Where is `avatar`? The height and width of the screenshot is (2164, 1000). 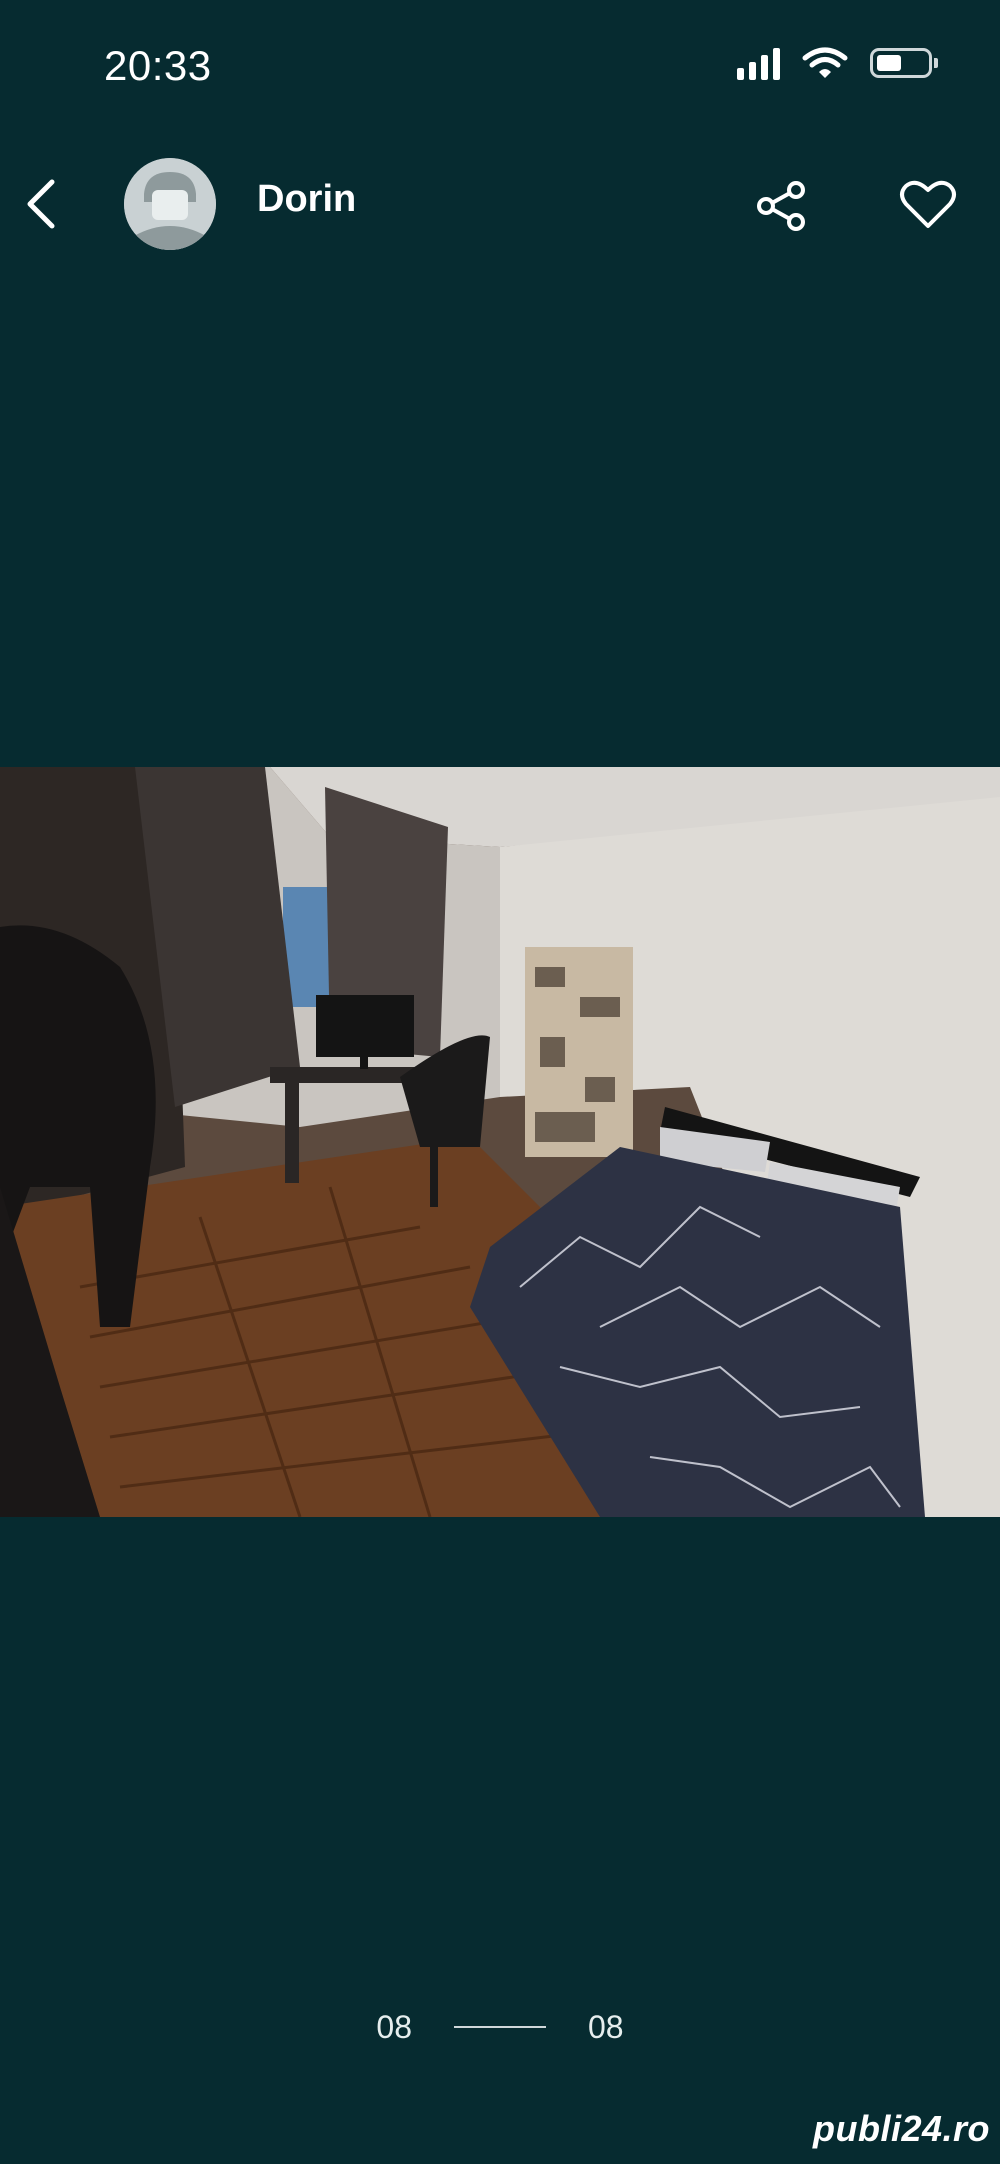 avatar is located at coordinates (170, 204).